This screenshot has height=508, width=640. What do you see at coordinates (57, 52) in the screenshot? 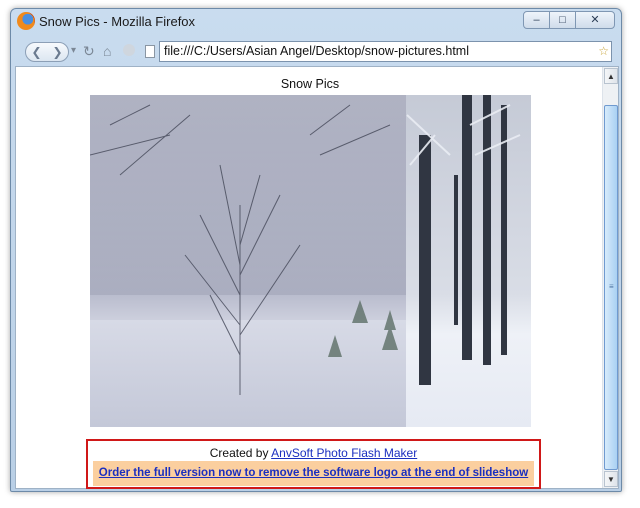
I see `forward-icon: ❯` at bounding box center [57, 52].